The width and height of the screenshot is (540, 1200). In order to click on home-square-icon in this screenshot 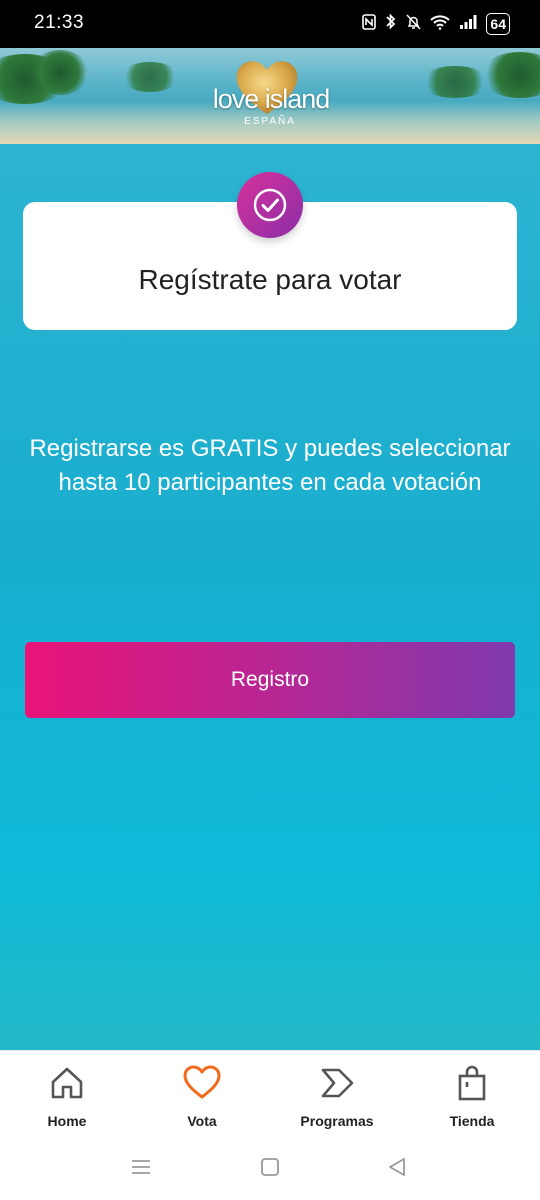, I will do `click(270, 1167)`.